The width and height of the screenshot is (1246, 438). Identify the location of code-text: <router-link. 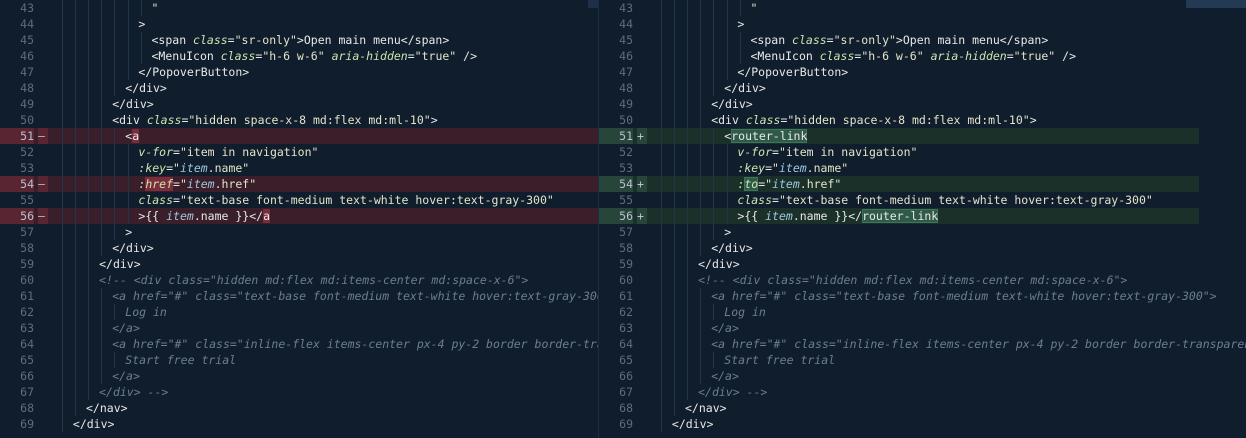
(961, 136).